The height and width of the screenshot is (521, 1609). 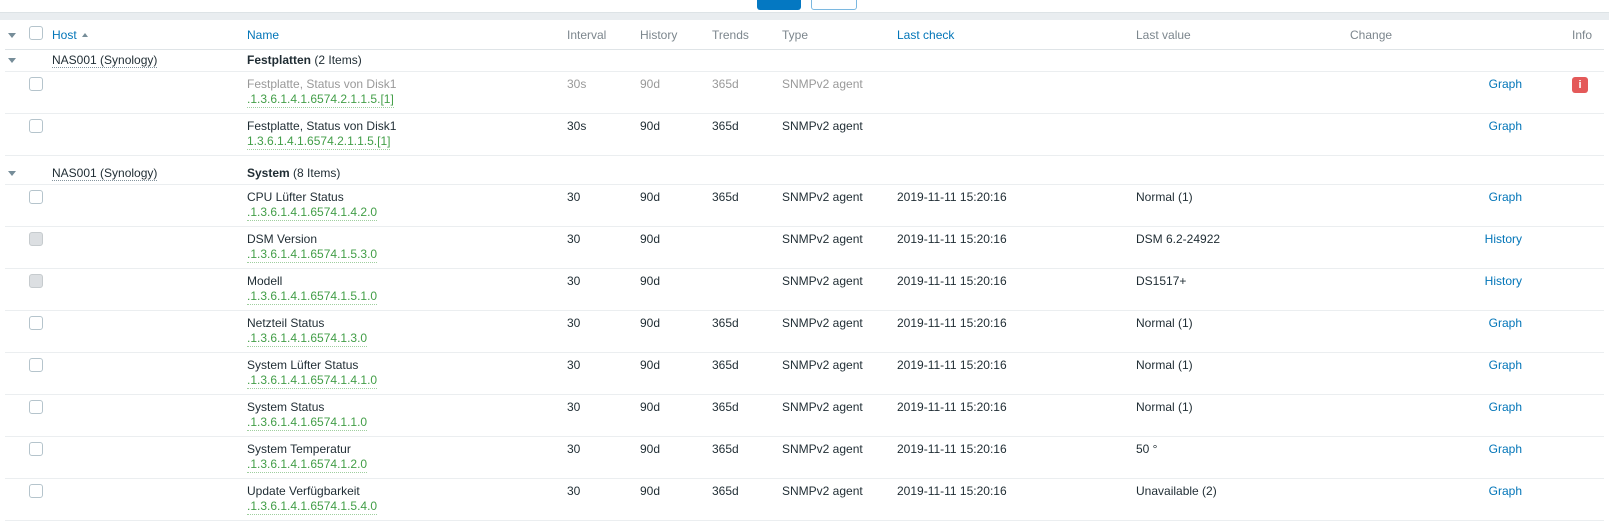 What do you see at coordinates (70, 35) in the screenshot?
I see `sort-host-header: Host` at bounding box center [70, 35].